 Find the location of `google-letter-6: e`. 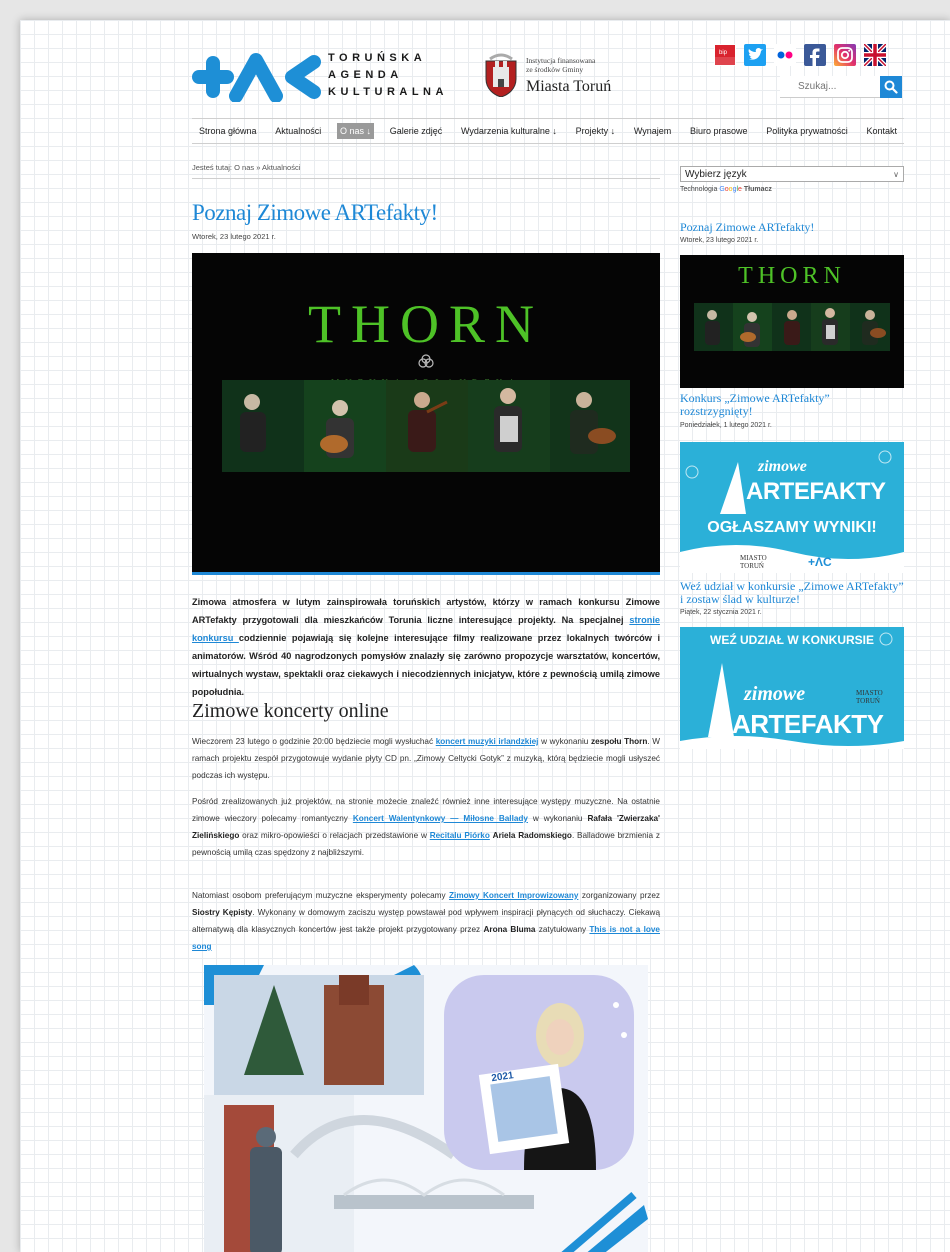

google-letter-6: e is located at coordinates (740, 189).